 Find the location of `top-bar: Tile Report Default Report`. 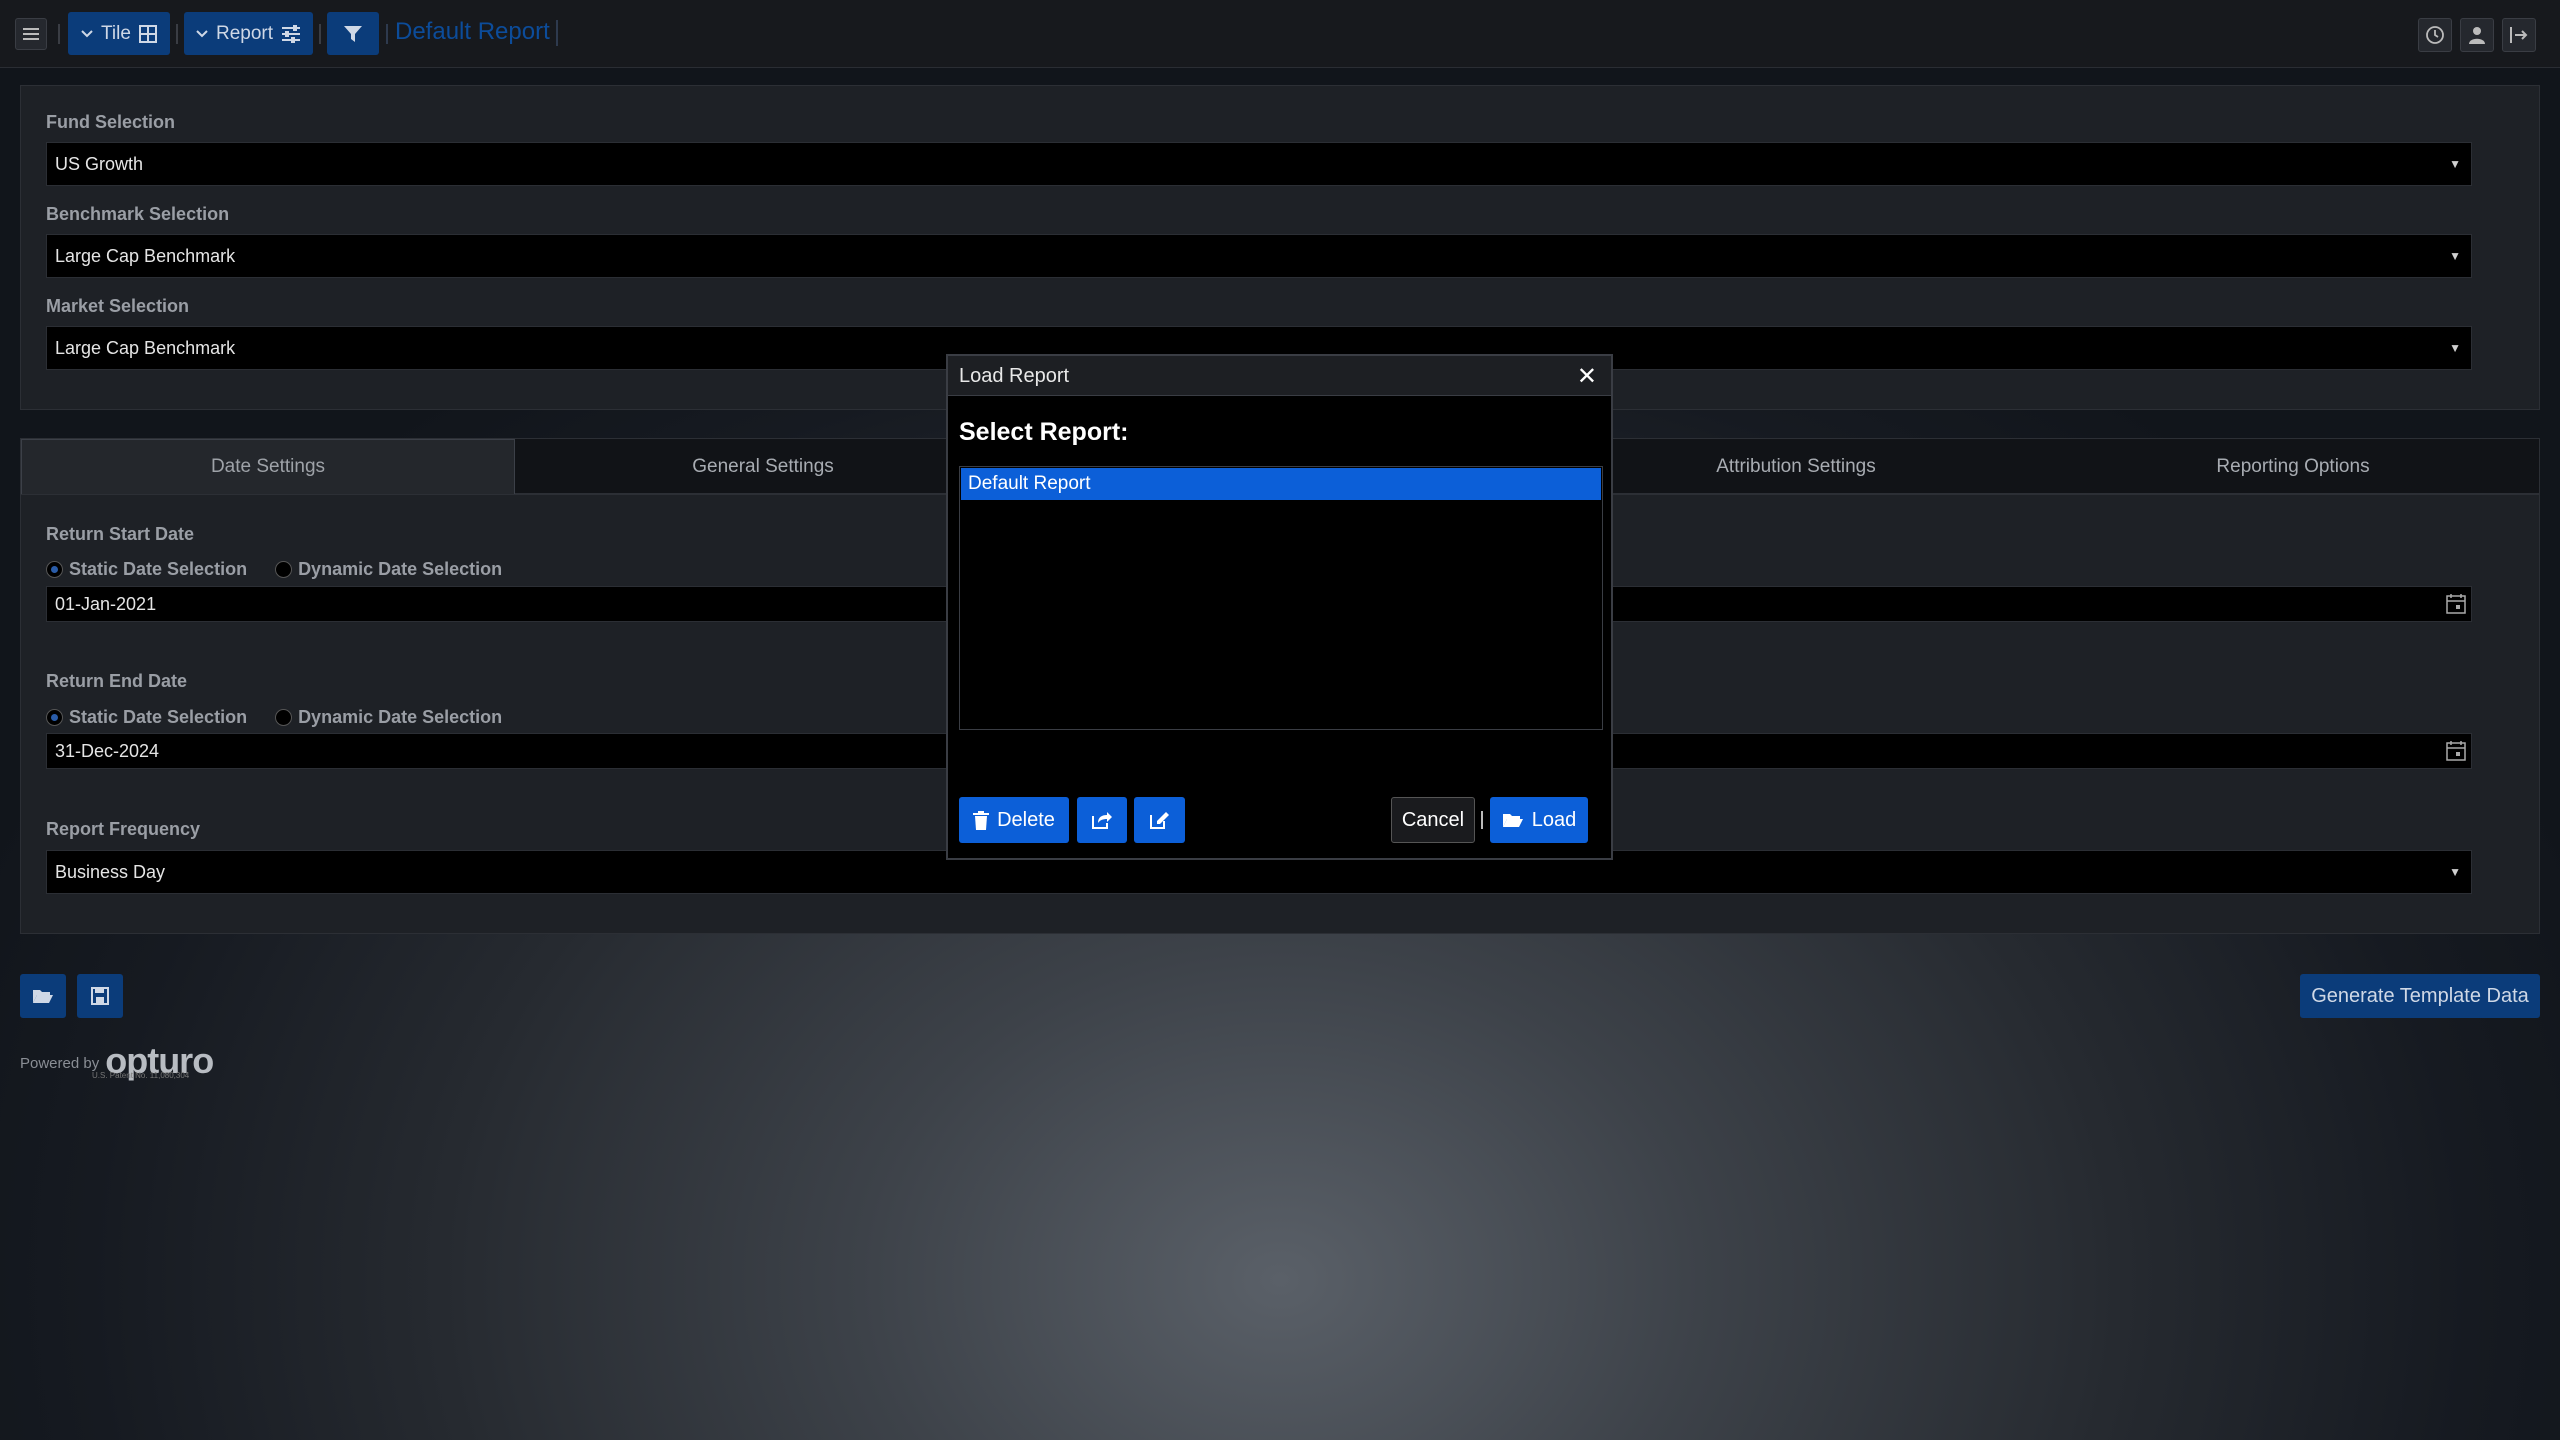

top-bar: Tile Report Default Report is located at coordinates (1280, 34).